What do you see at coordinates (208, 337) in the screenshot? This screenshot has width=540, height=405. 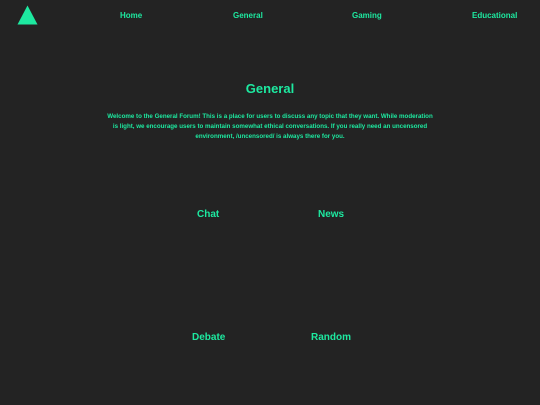 I see `category-debate-link: Debate` at bounding box center [208, 337].